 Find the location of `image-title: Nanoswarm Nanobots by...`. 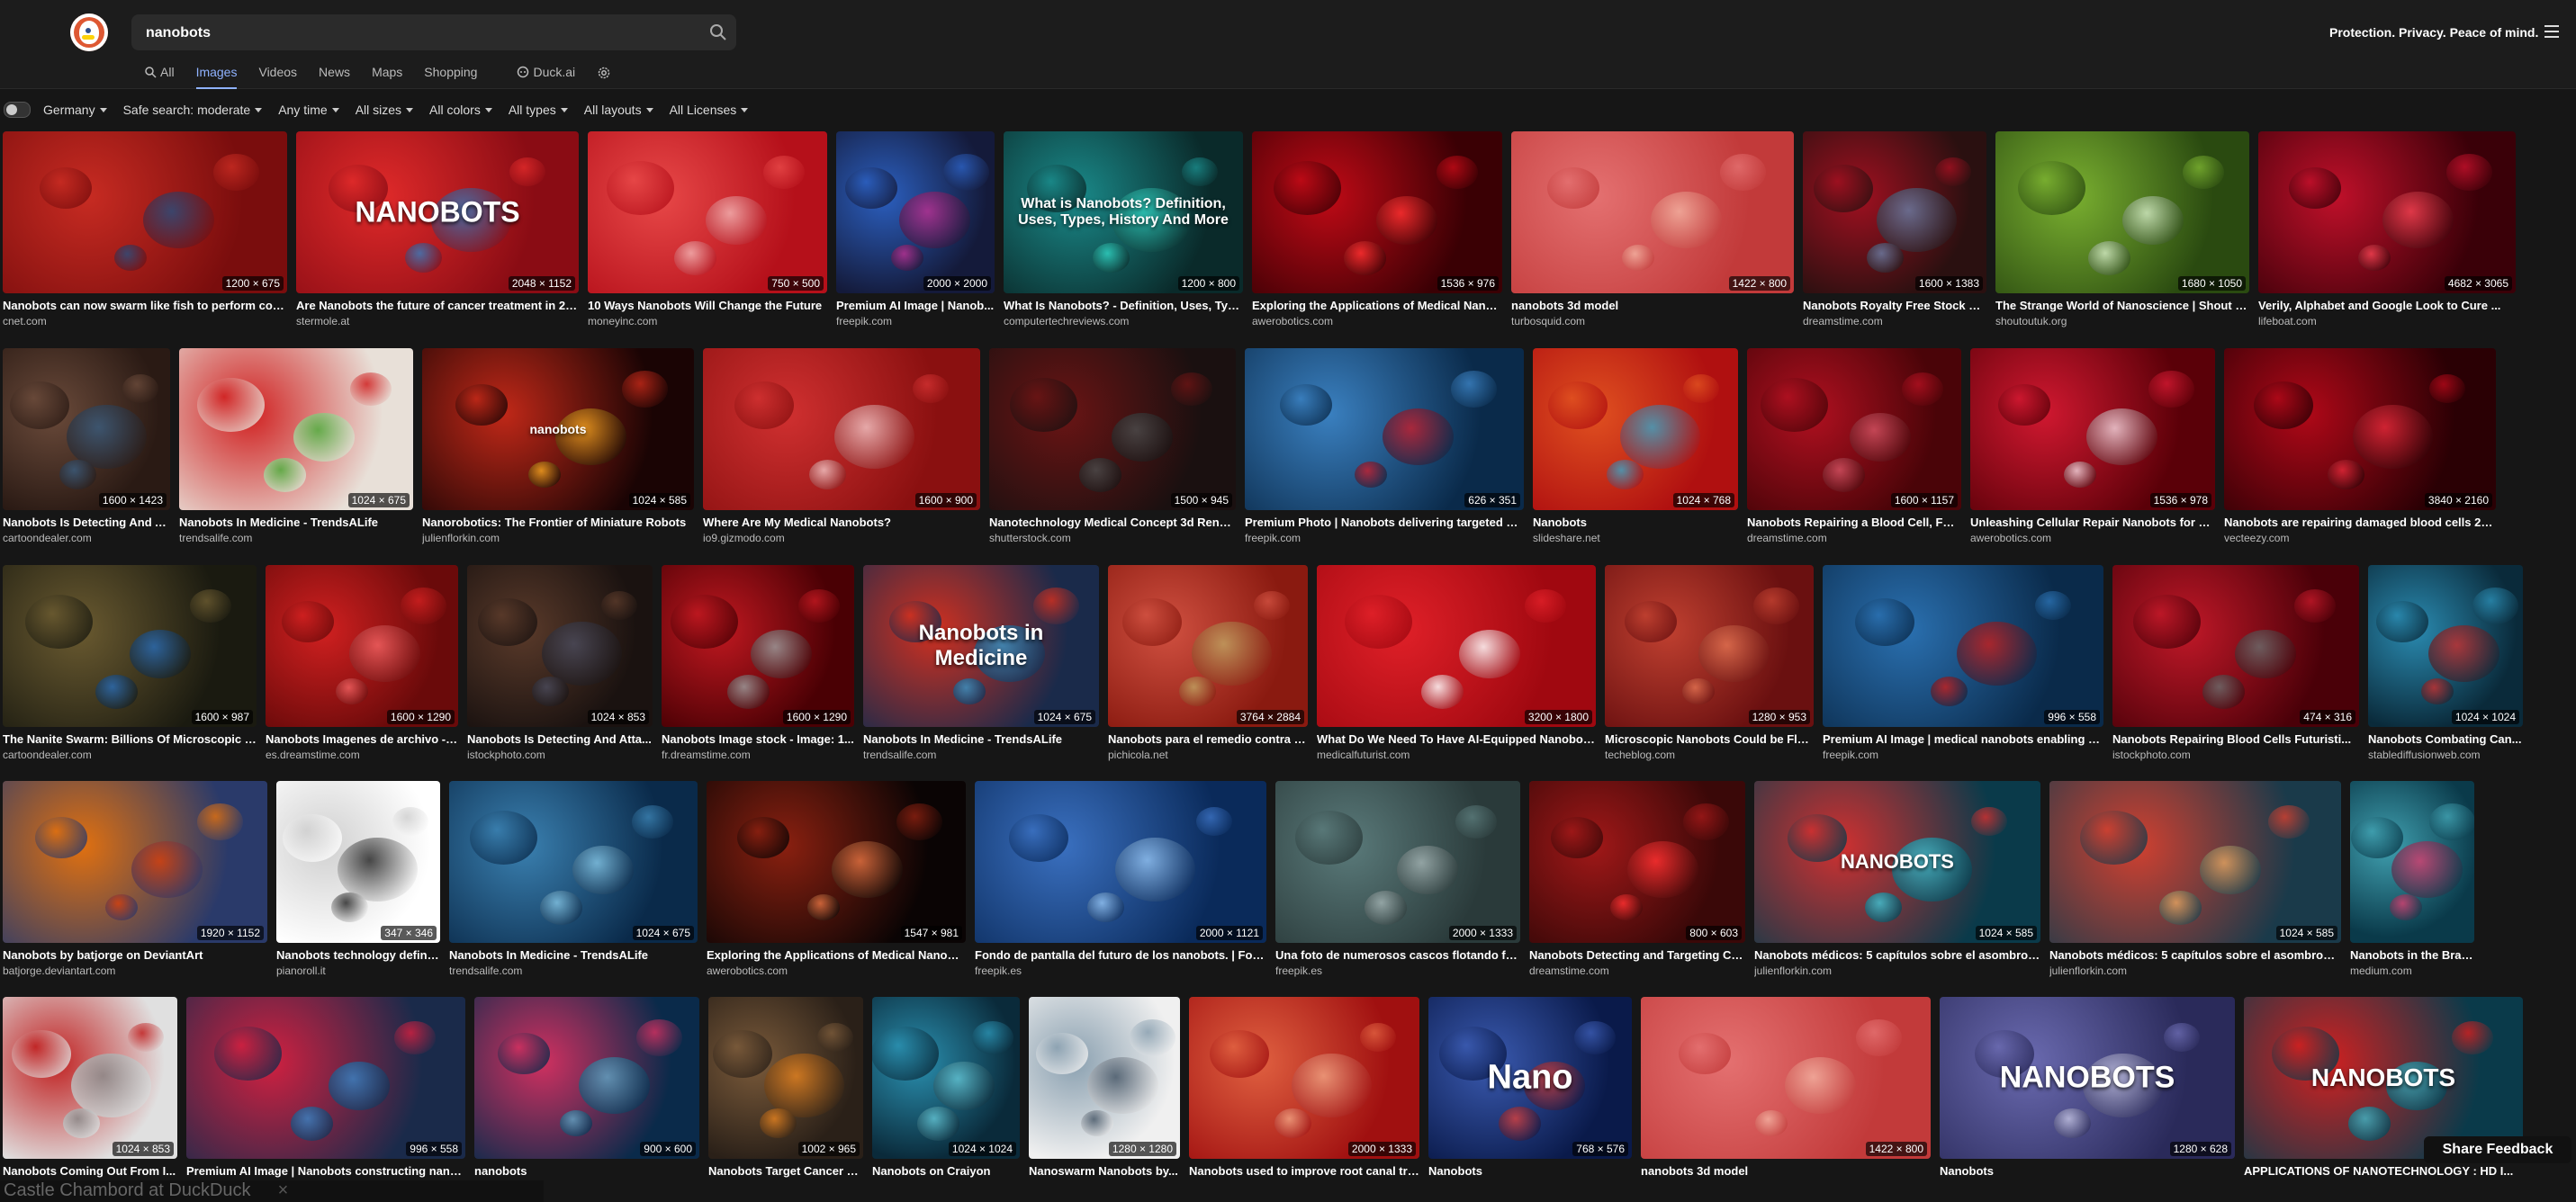

image-title: Nanoswarm Nanobots by... is located at coordinates (1104, 1171).